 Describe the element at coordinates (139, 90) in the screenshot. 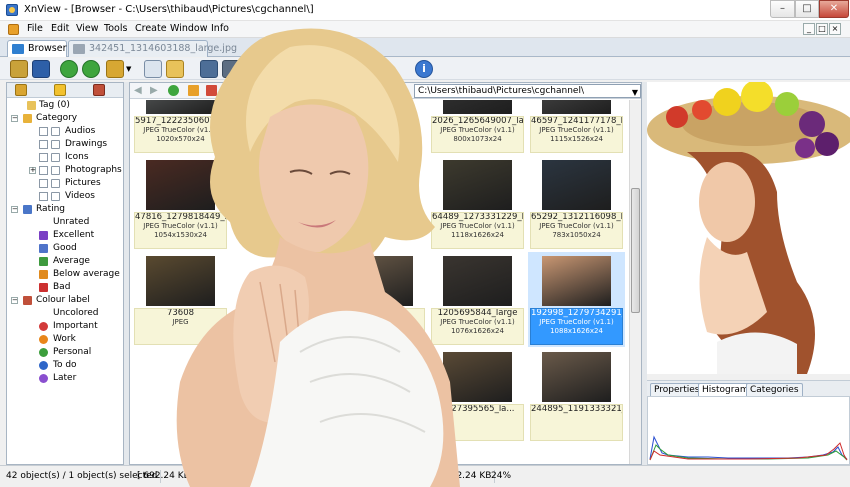

I see `back-arrow-icon: ◀` at that location.